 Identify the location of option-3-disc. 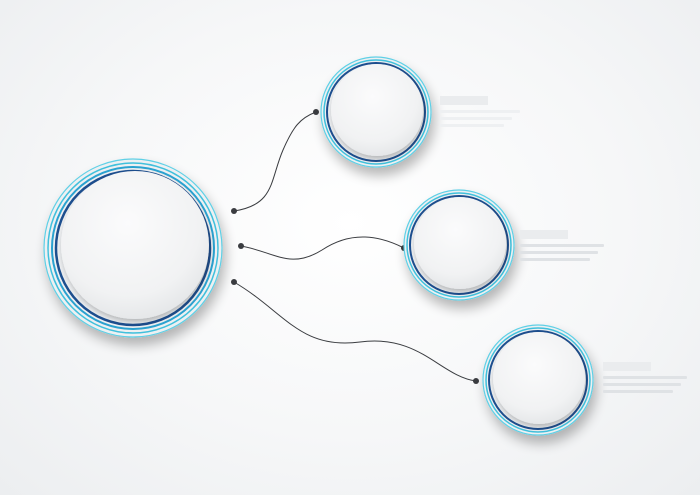
(539, 378).